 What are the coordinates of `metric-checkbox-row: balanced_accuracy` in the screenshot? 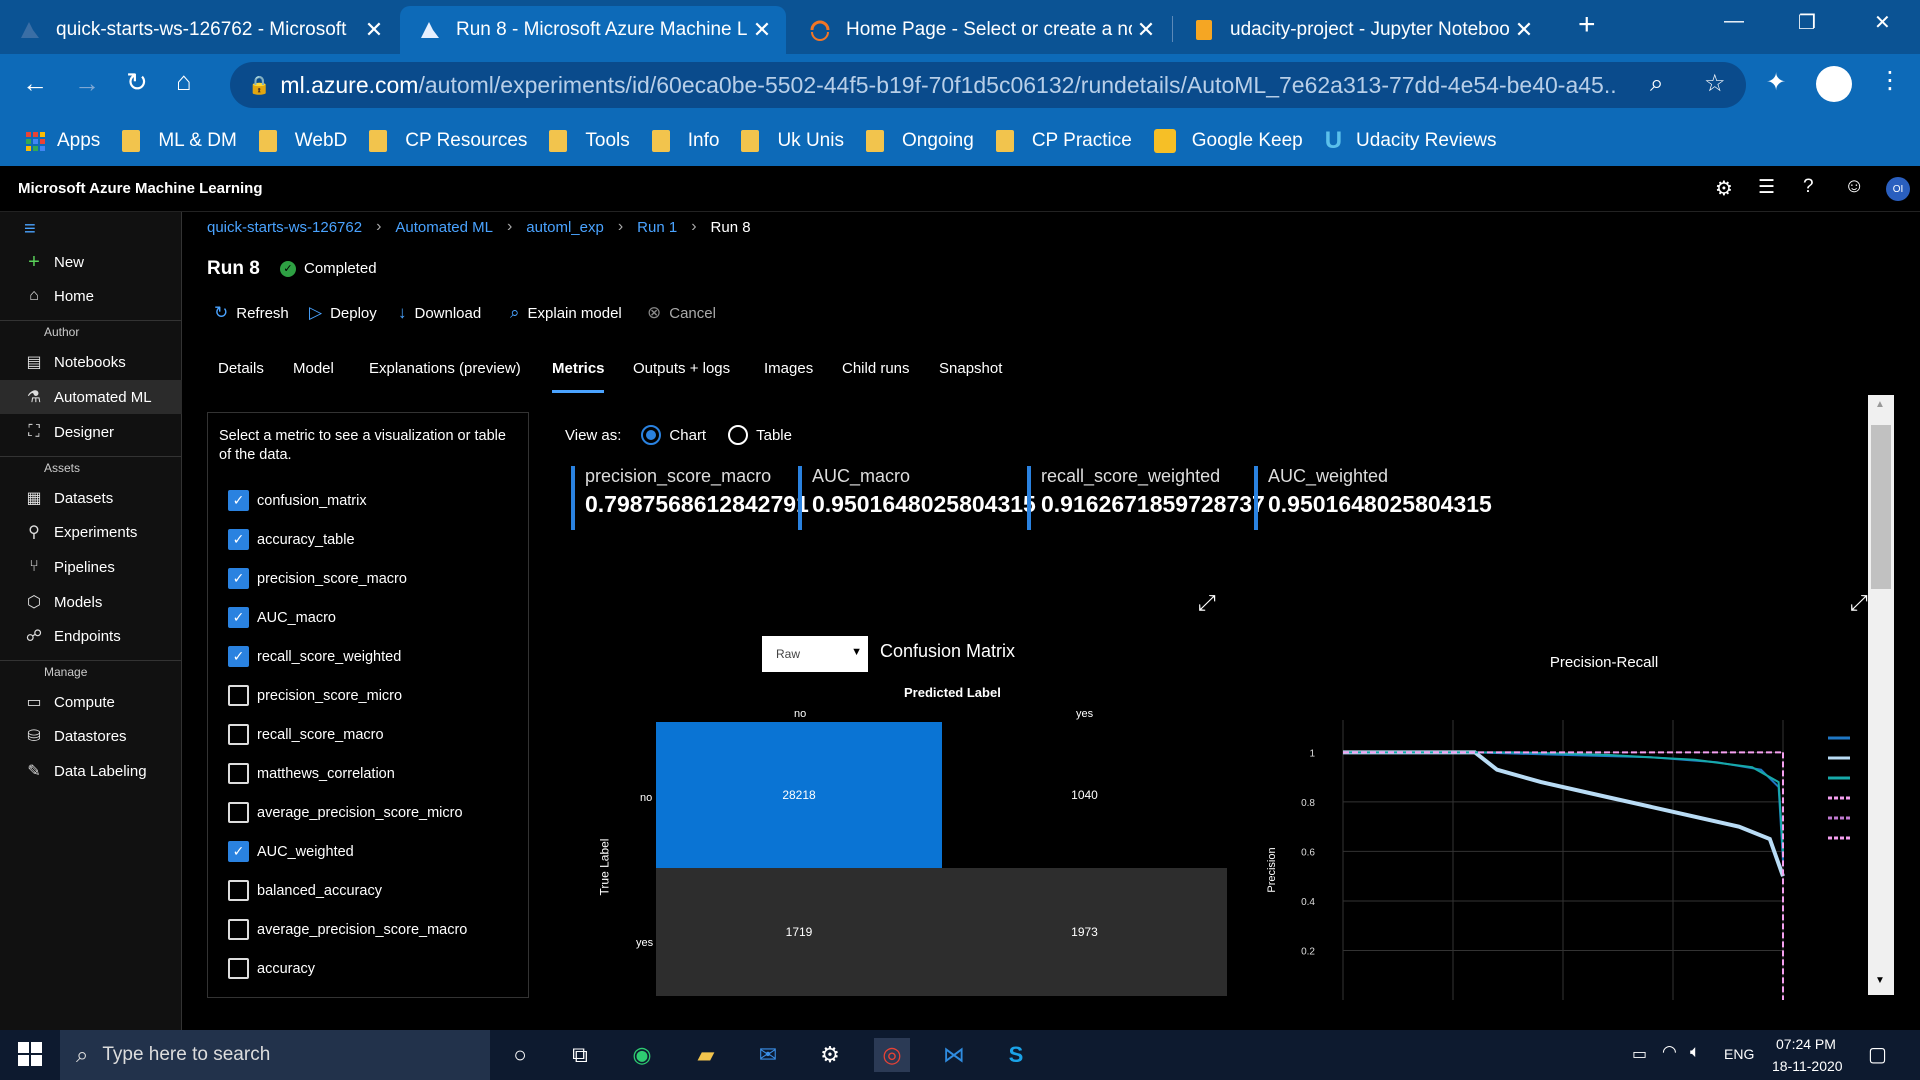 It's located at (305, 890).